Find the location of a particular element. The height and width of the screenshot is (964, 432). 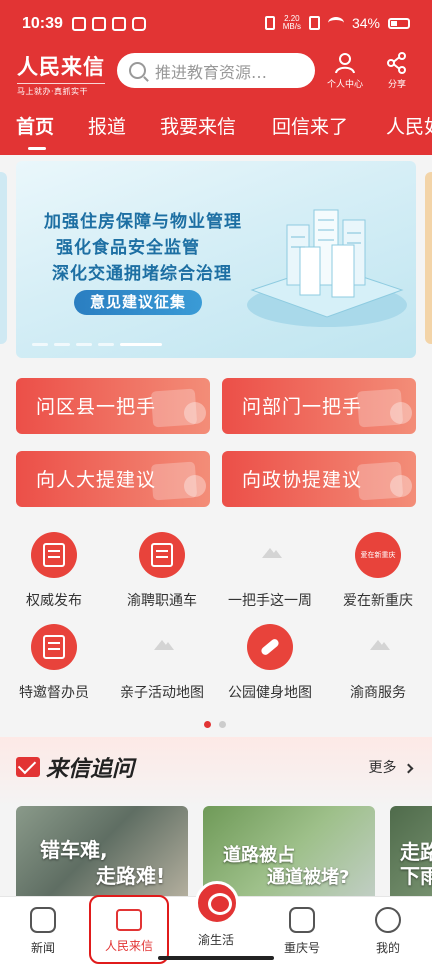

follow-up-card: 走路 下雨 is located at coordinates (411, 856).